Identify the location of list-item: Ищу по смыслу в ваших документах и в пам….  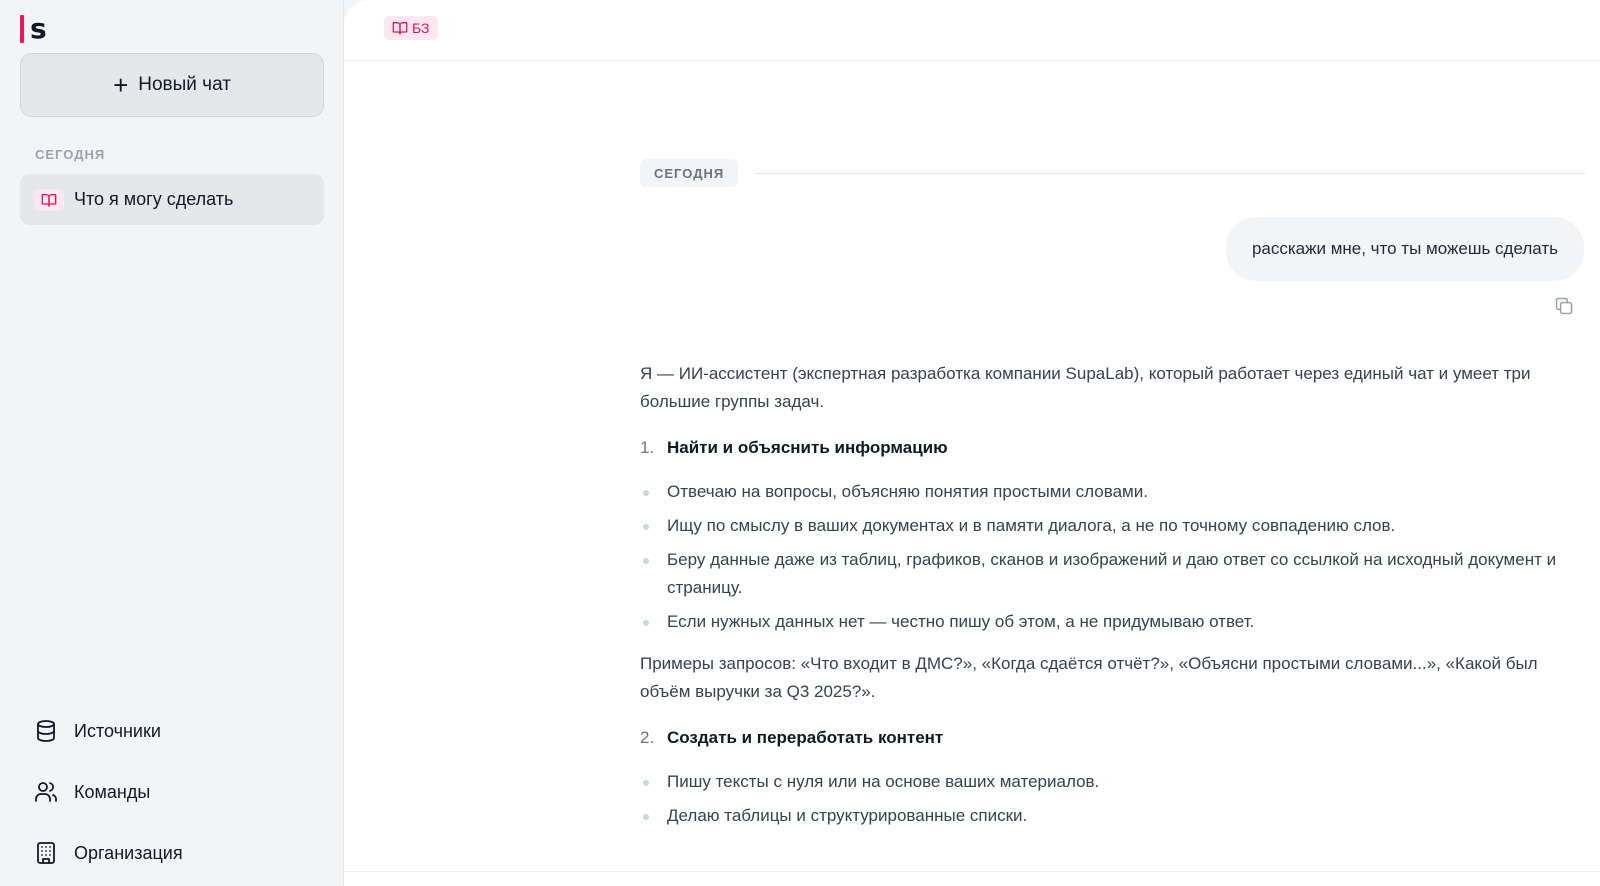
(1110, 526).